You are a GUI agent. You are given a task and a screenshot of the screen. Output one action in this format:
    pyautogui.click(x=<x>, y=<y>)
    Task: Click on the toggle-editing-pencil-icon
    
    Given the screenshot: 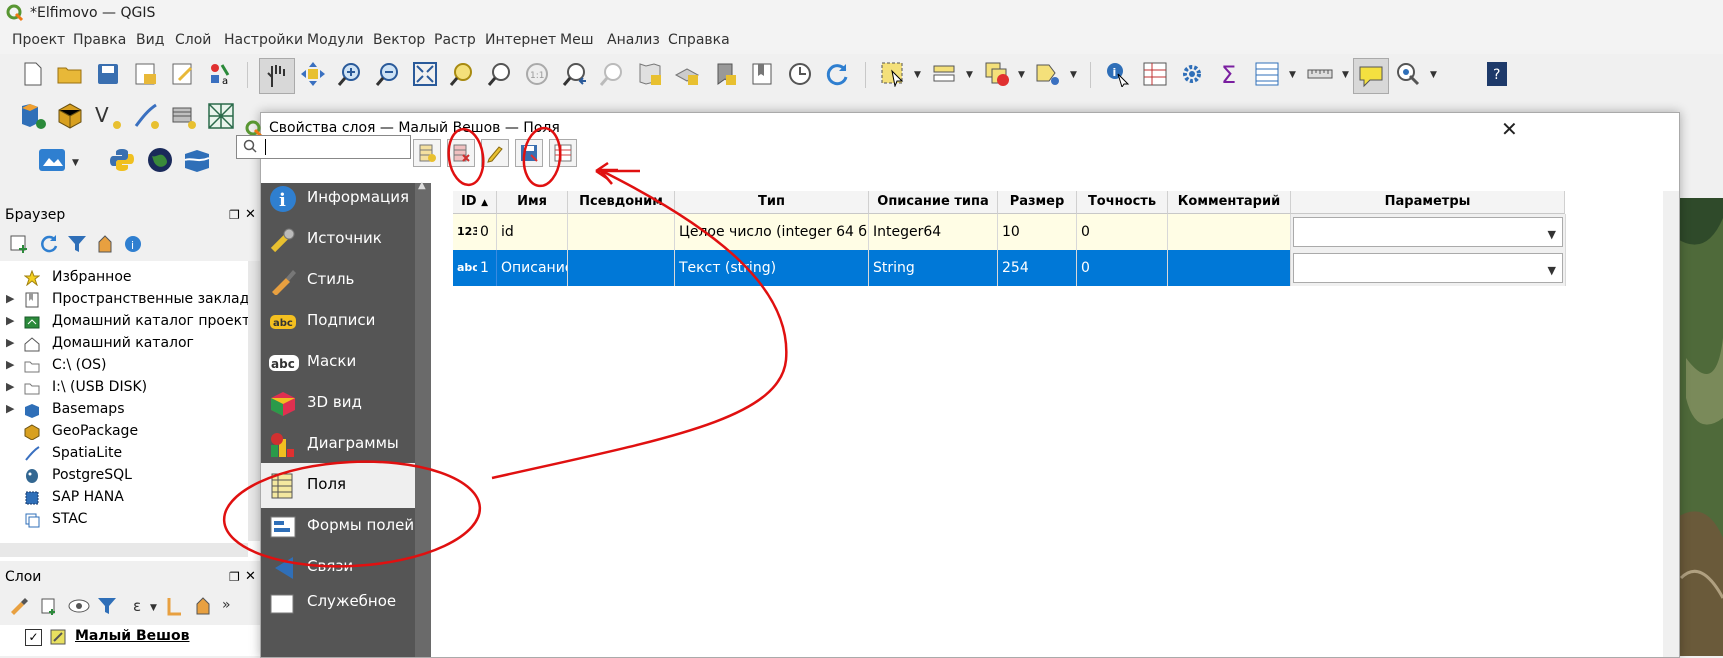 What is the action you would take?
    pyautogui.click(x=495, y=153)
    